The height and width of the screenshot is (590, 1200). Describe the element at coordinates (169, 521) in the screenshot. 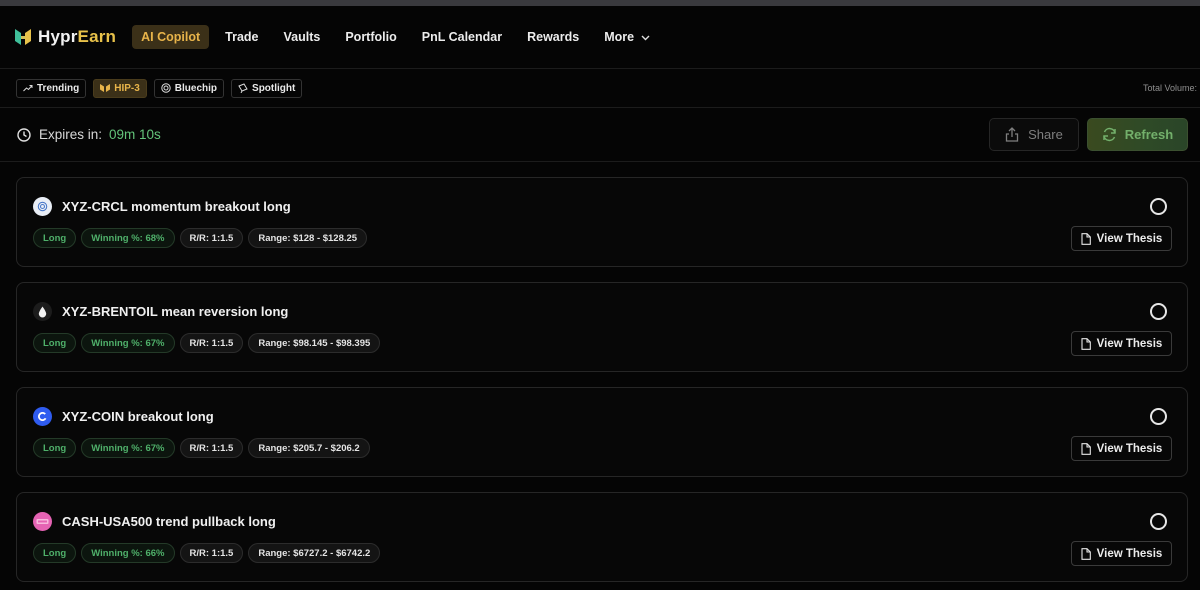

I see `card-title: CASH-USA500 trend pullback long` at that location.